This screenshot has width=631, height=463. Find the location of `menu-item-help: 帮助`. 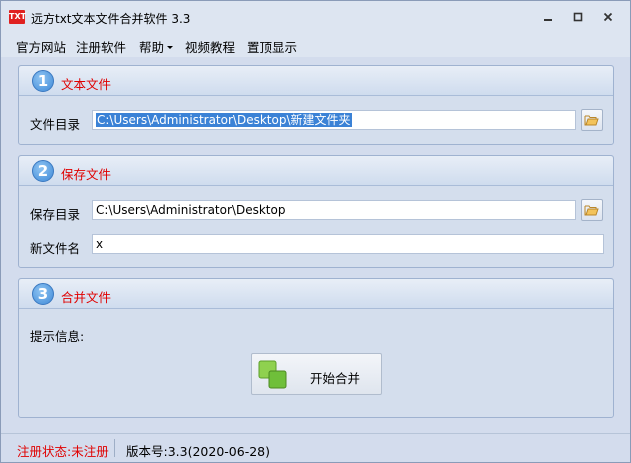

menu-item-help: 帮助 is located at coordinates (156, 46).